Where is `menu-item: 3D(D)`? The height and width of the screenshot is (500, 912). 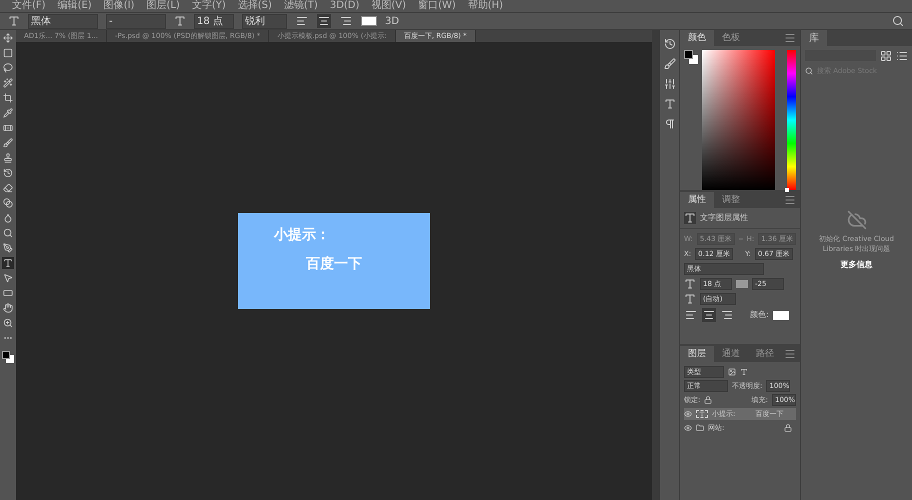
menu-item: 3D(D) is located at coordinates (345, 6).